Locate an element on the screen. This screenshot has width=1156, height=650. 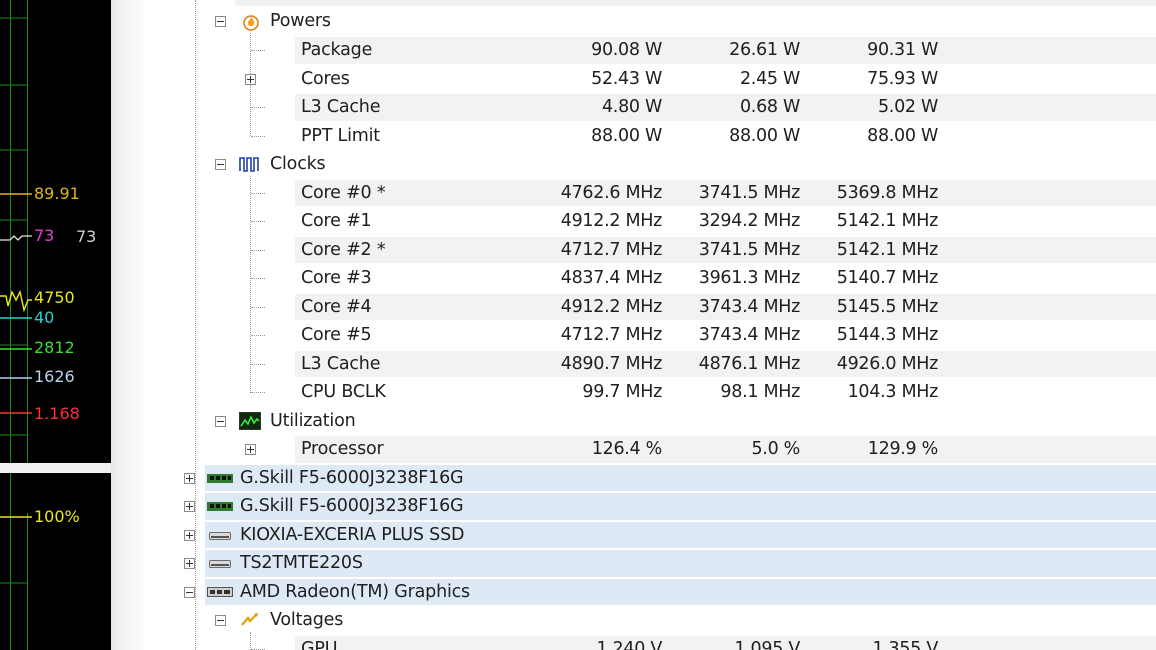
sensor-name: Core #5 is located at coordinates (336, 335).